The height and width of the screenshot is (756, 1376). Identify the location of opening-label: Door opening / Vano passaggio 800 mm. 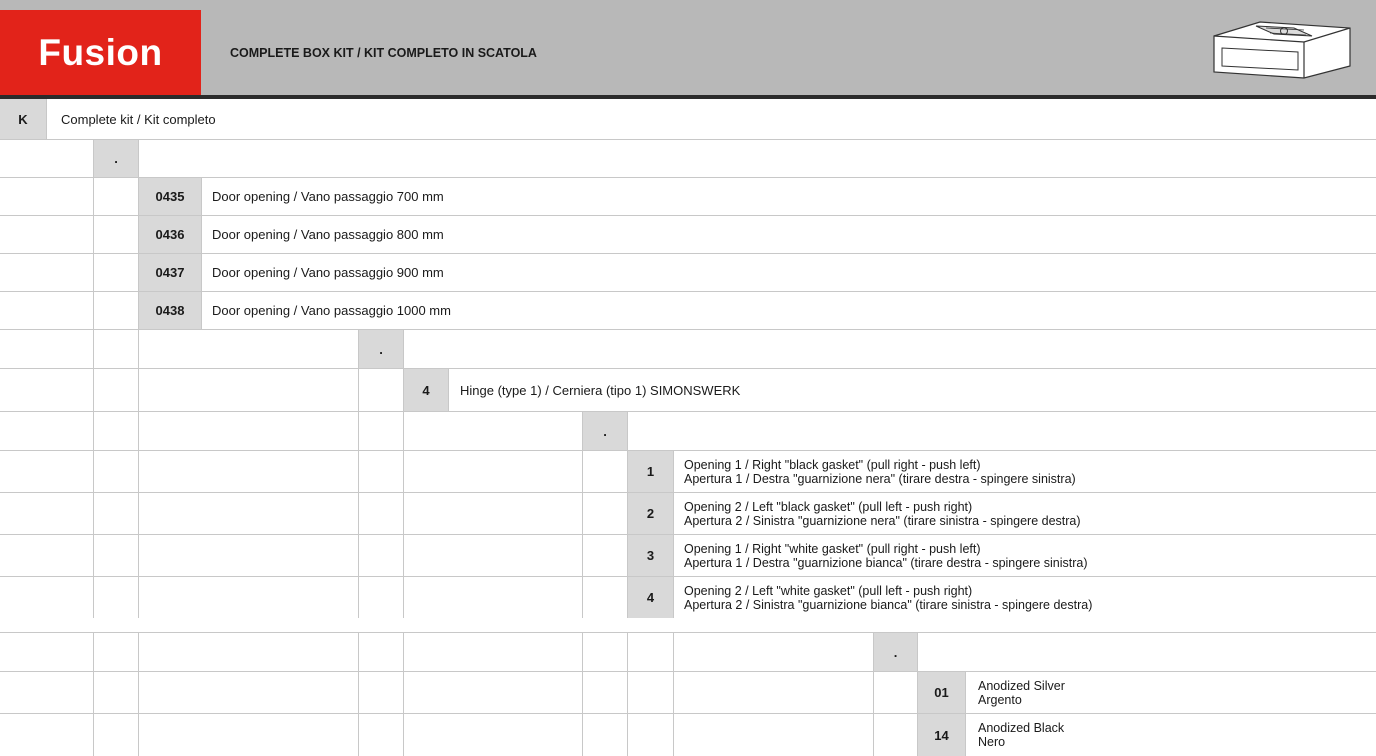
(328, 234).